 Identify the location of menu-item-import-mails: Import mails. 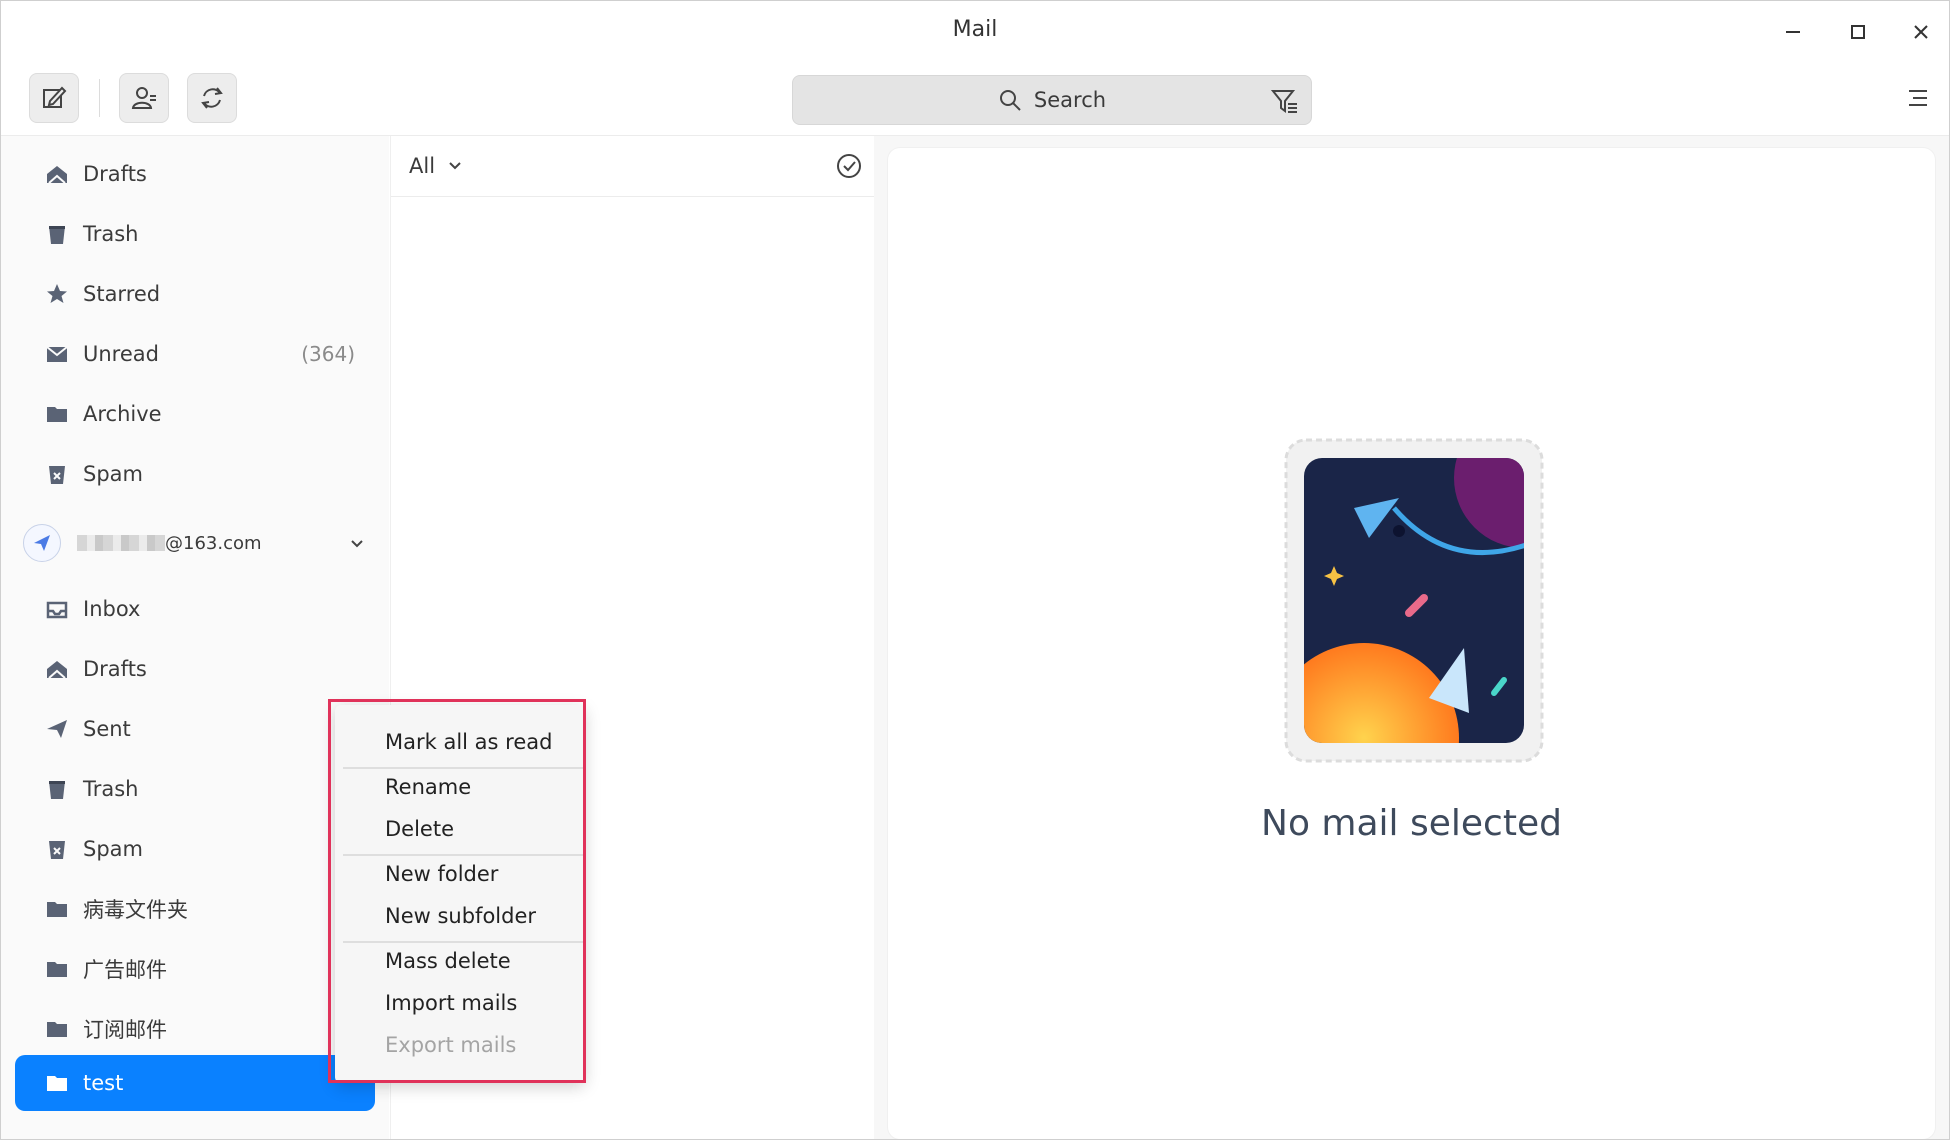
(460, 1003).